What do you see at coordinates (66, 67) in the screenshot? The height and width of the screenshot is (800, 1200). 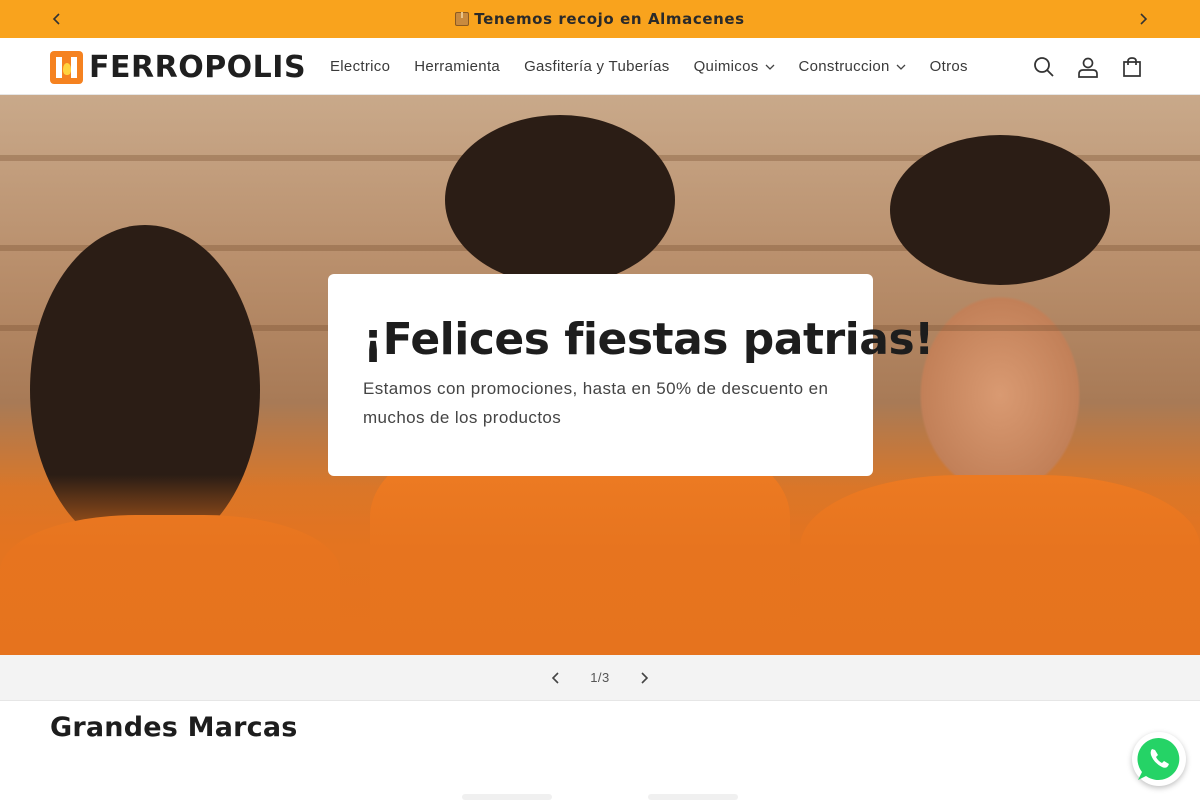 I see `logo-mark-icon` at bounding box center [66, 67].